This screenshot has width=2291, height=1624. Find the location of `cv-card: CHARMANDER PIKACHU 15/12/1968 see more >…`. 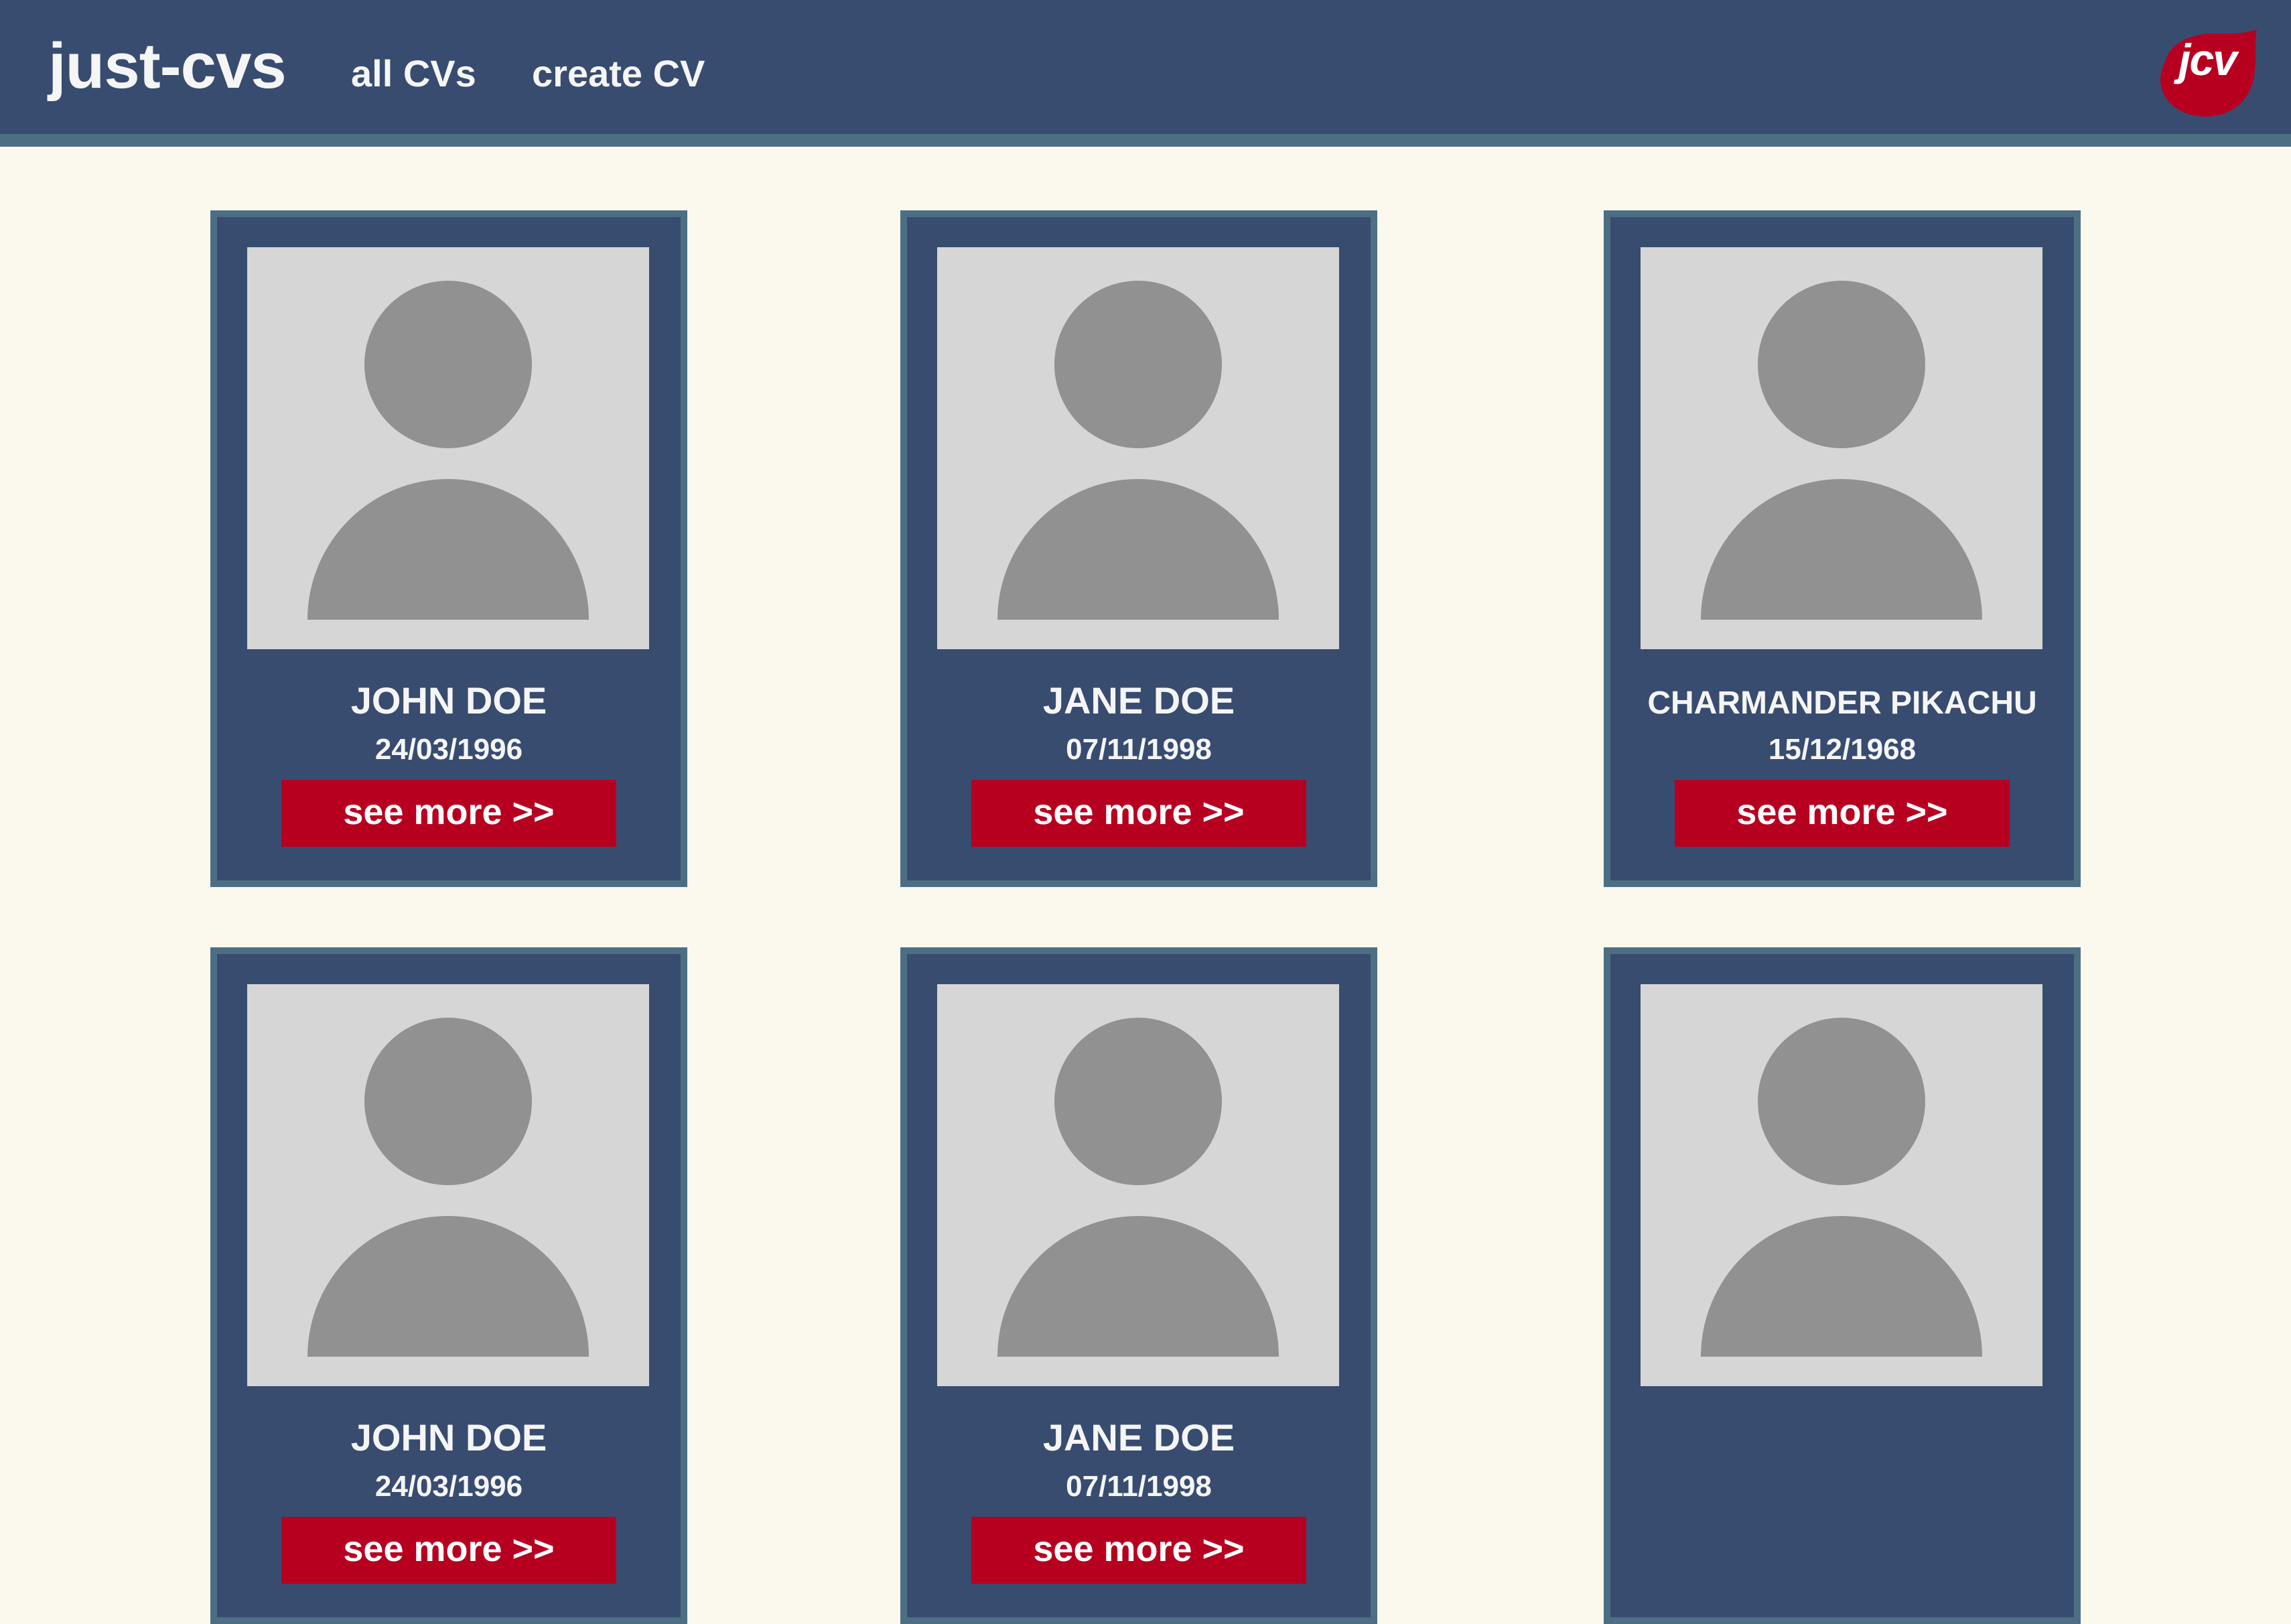

cv-card: CHARMANDER PIKACHU 15/12/1968 see more >… is located at coordinates (1843, 548).